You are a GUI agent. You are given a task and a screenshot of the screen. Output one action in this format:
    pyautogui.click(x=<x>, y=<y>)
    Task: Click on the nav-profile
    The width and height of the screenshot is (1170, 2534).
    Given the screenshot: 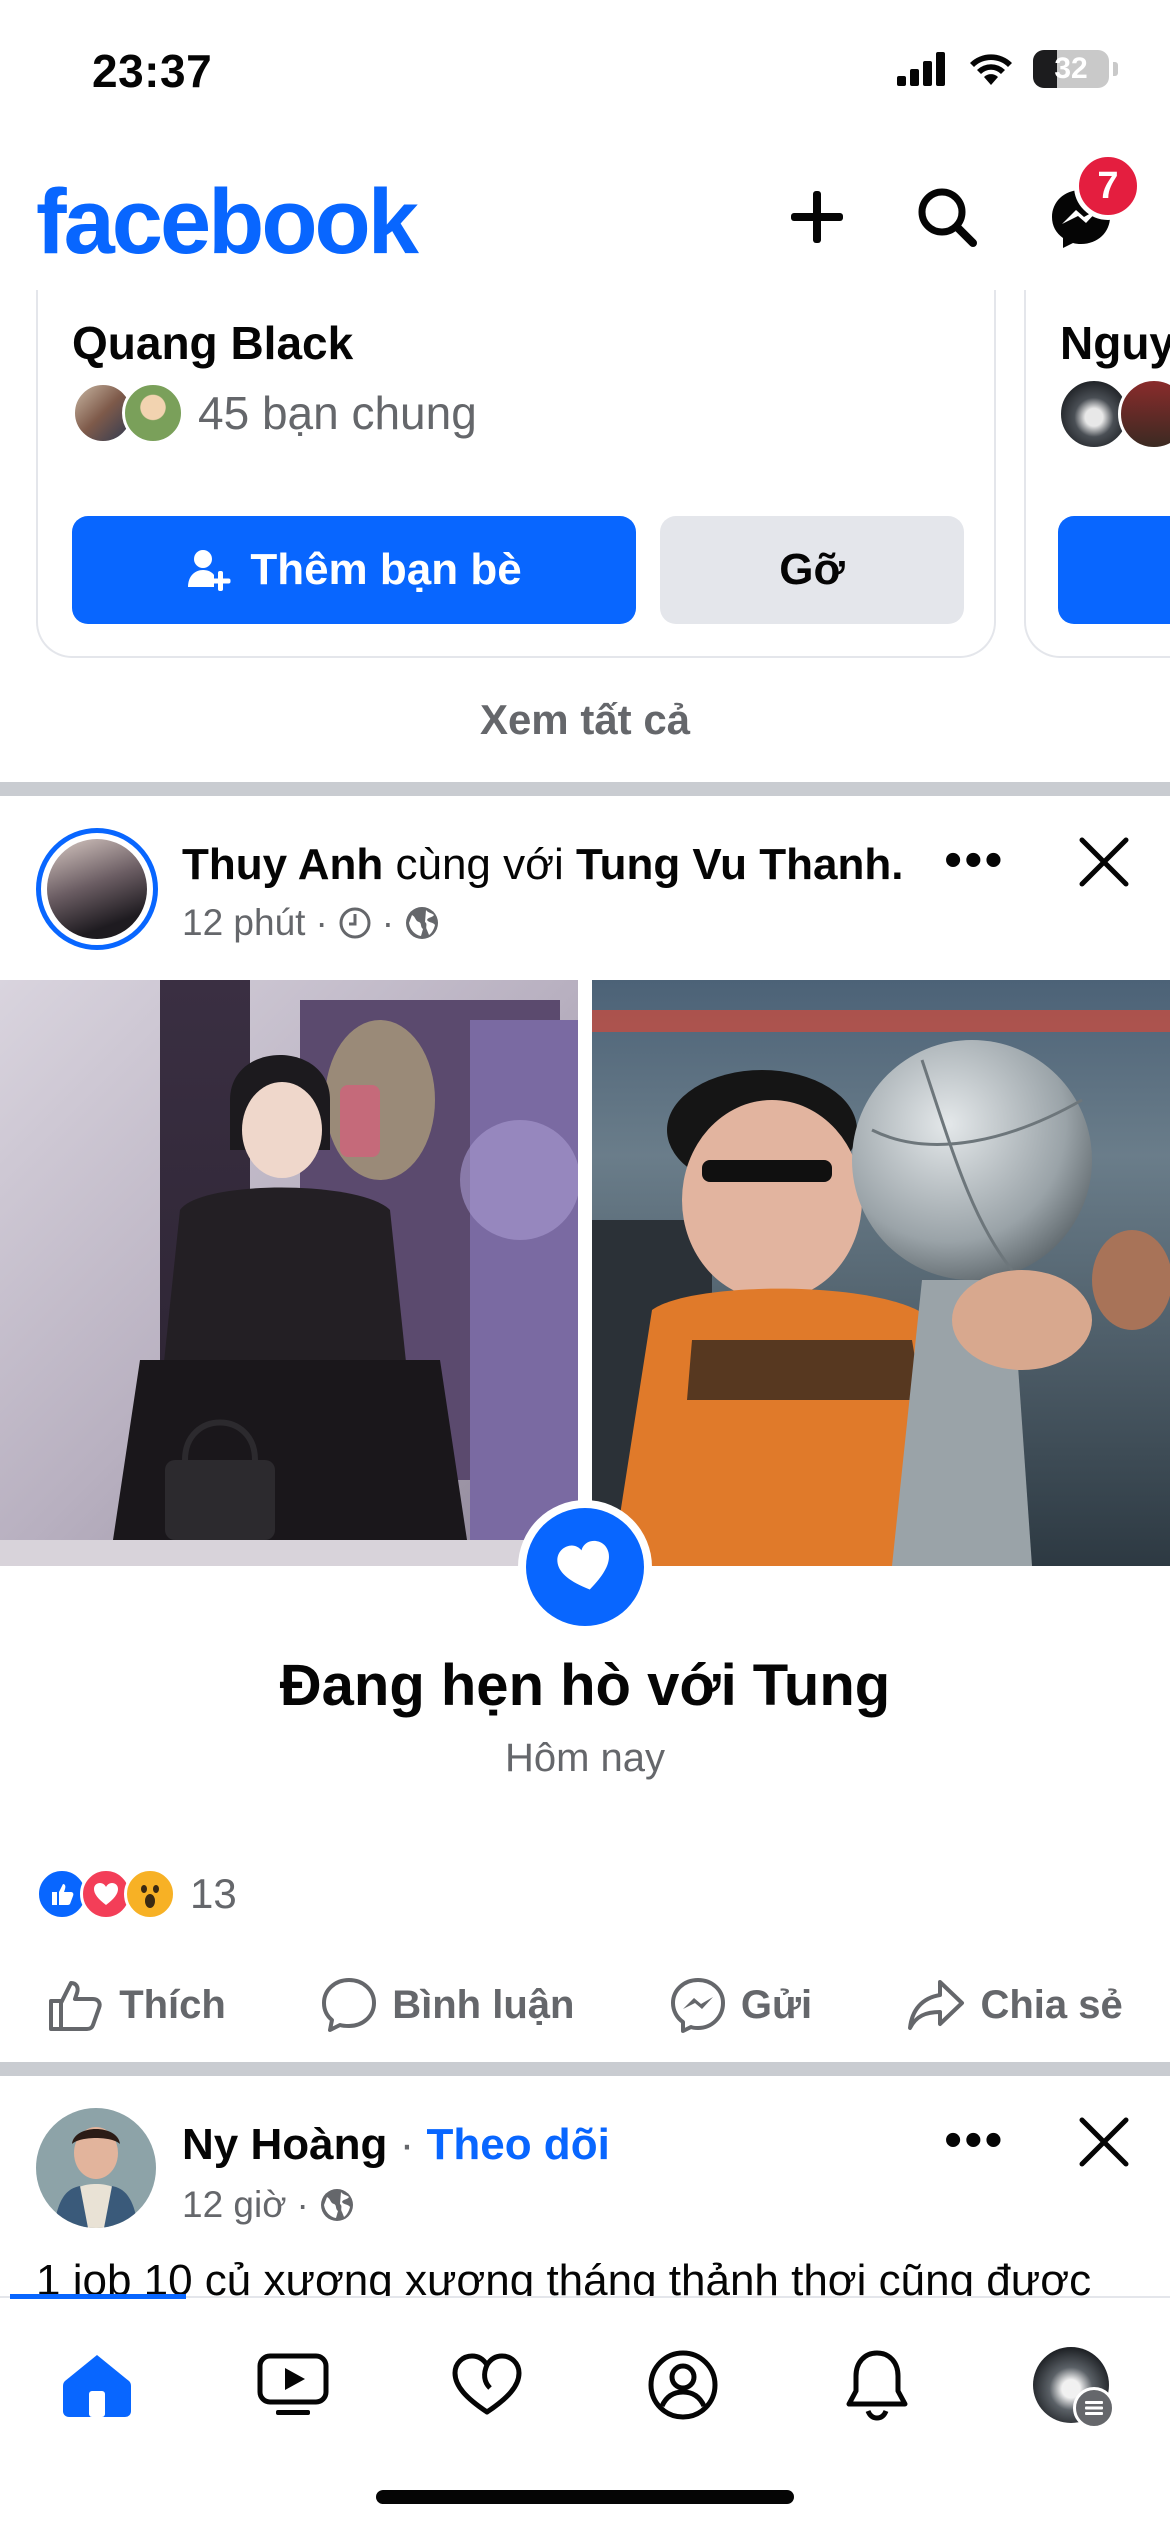 What is the action you would take?
    pyautogui.click(x=683, y=2385)
    